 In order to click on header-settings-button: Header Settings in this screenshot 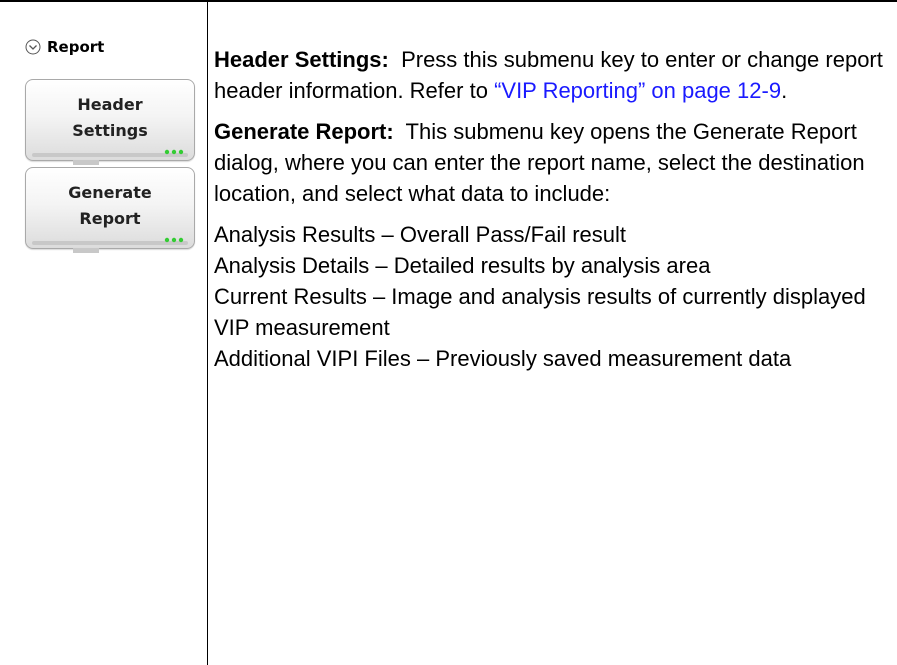, I will do `click(110, 120)`.